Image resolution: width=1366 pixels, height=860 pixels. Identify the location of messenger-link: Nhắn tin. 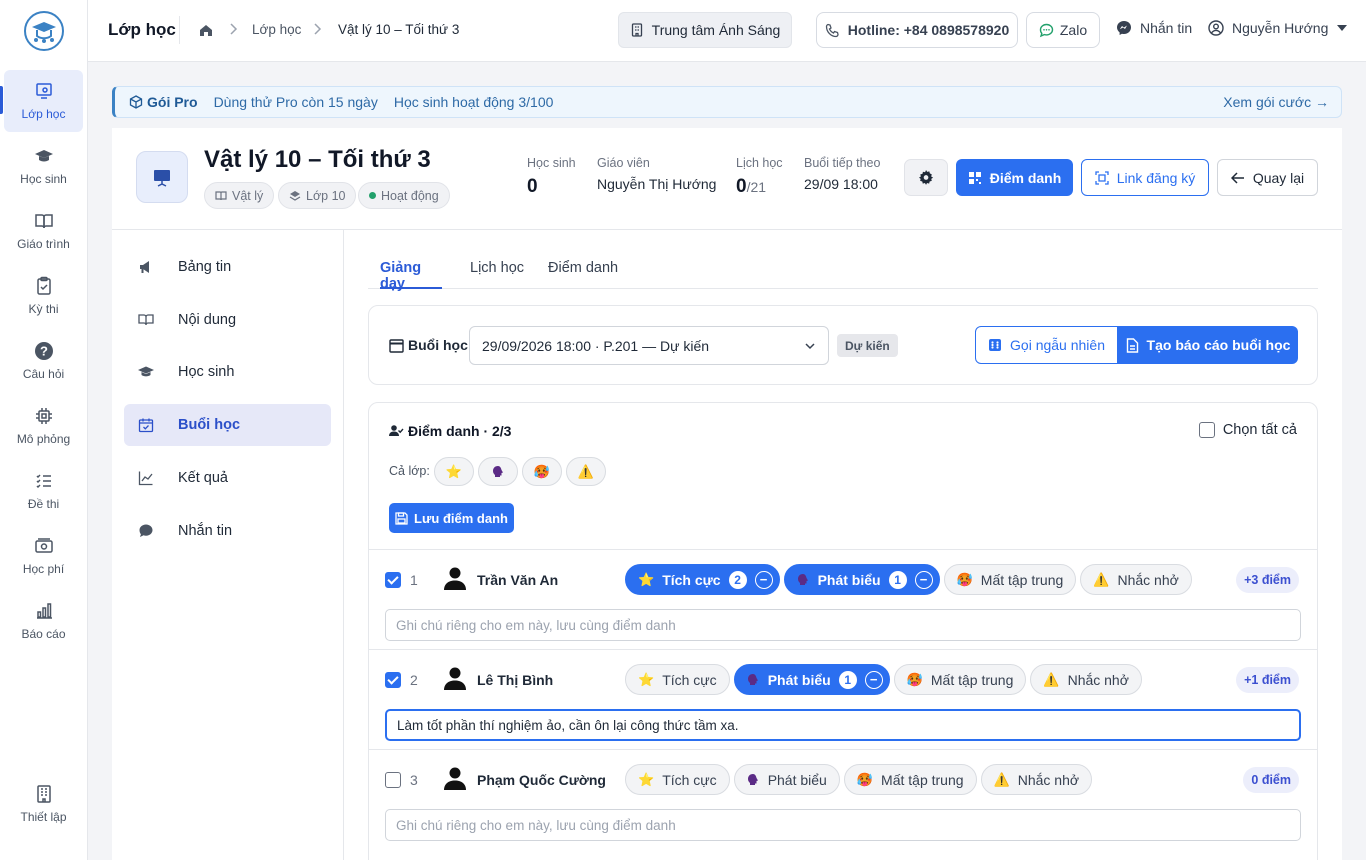
(1154, 28).